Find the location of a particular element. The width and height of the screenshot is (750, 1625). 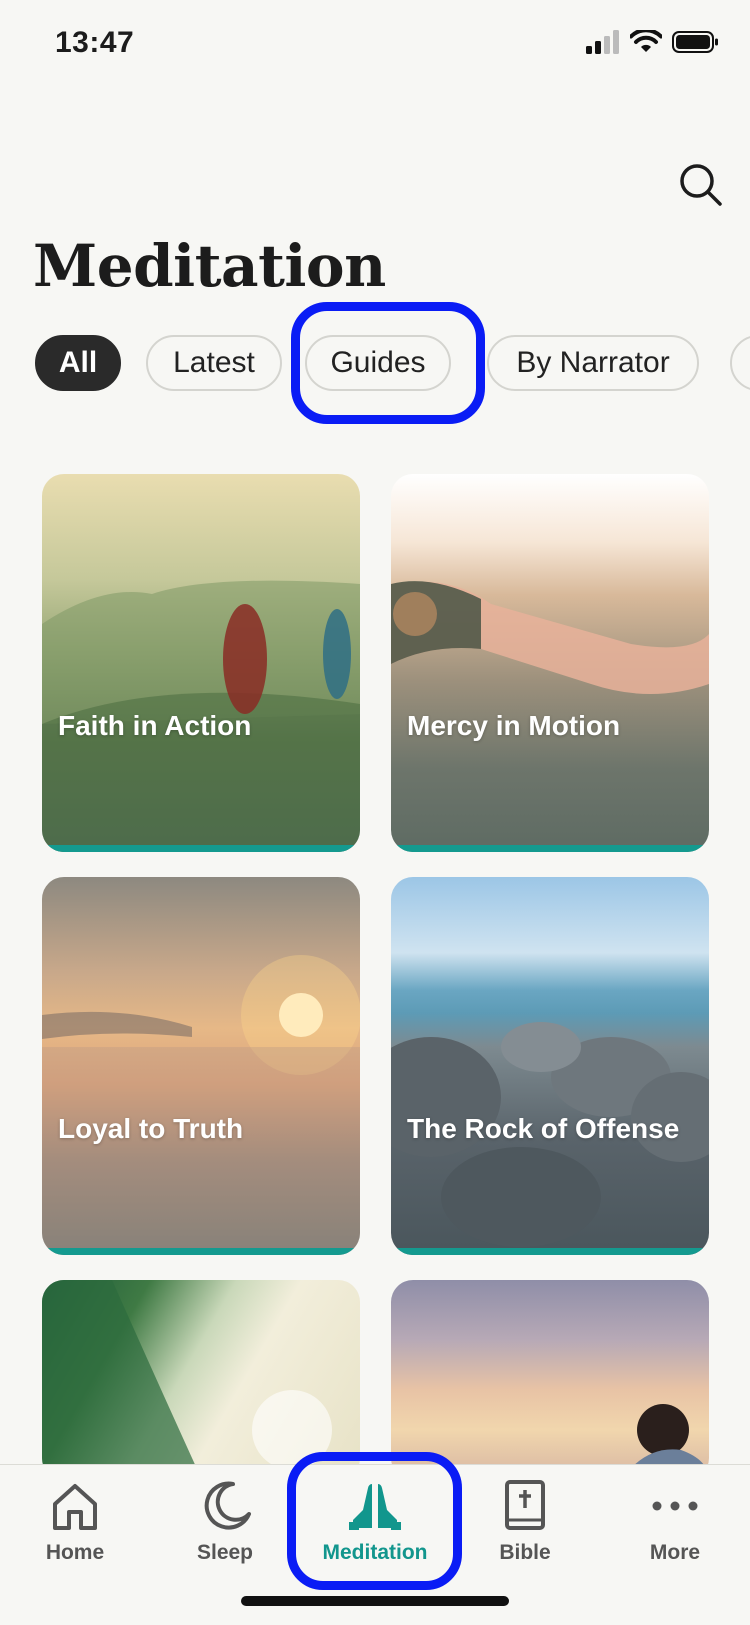

tab-label: More is located at coordinates (675, 1552).